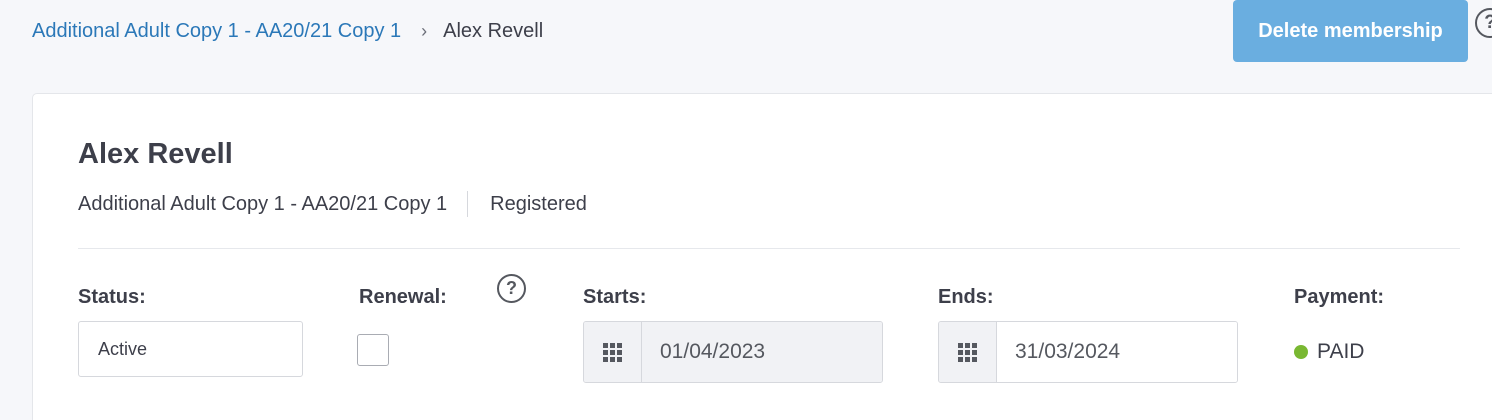 Image resolution: width=1492 pixels, height=420 pixels. I want to click on help-icon: ?, so click(1483, 23).